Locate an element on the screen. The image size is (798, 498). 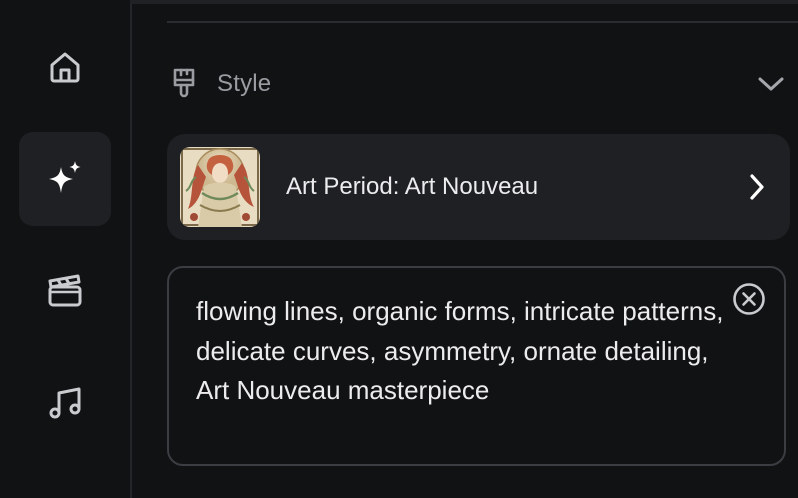
sidebar-item-generate is located at coordinates (65, 179).